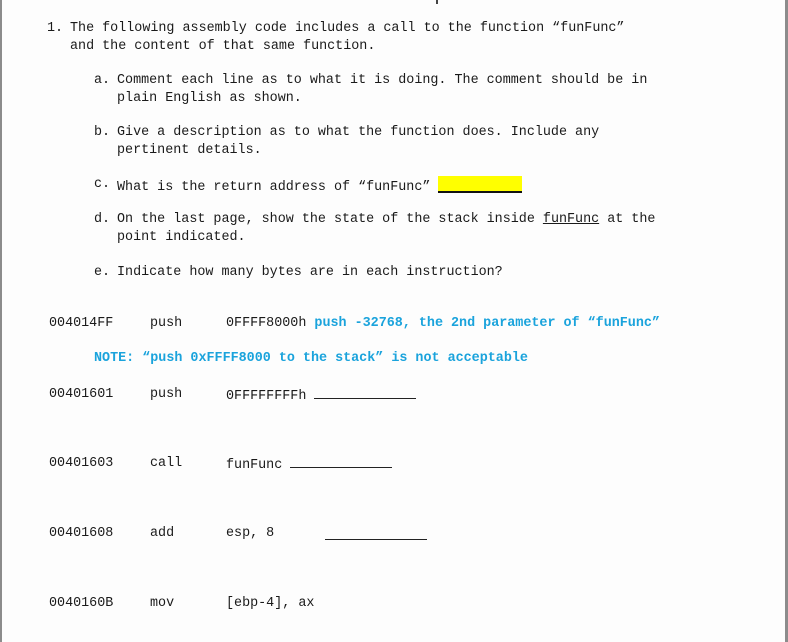 The width and height of the screenshot is (788, 642). Describe the element at coordinates (55, 28) in the screenshot. I see `question-number: 1.` at that location.